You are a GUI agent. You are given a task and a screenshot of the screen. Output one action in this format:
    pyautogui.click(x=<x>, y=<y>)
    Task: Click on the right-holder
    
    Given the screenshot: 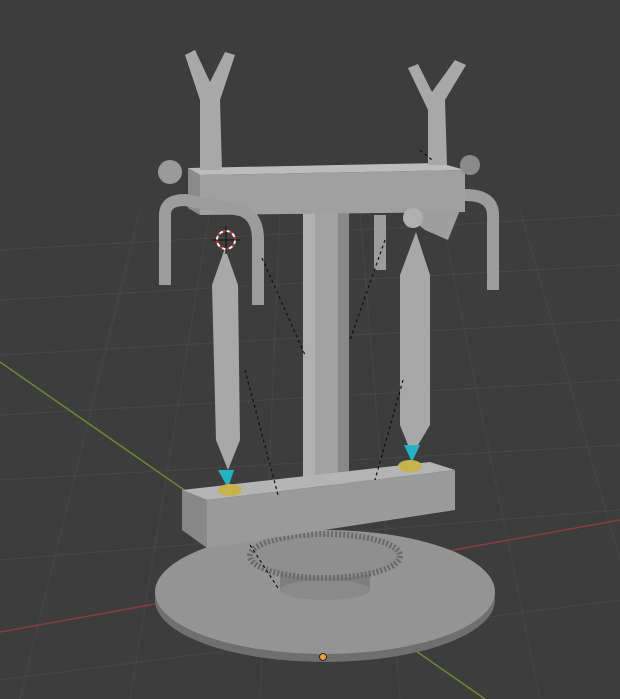 What is the action you would take?
    pyautogui.click(x=410, y=466)
    